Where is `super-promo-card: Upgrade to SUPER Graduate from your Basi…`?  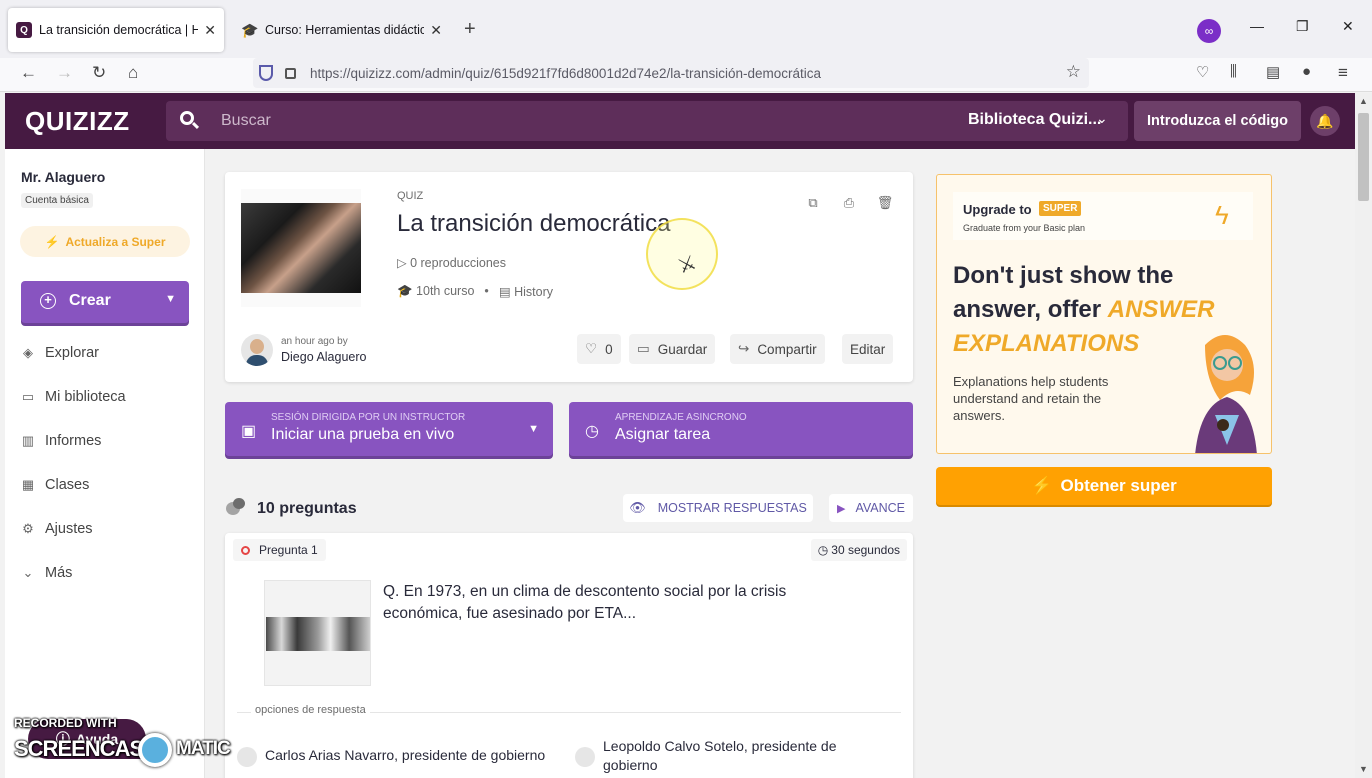 super-promo-card: Upgrade to SUPER Graduate from your Basi… is located at coordinates (1104, 314).